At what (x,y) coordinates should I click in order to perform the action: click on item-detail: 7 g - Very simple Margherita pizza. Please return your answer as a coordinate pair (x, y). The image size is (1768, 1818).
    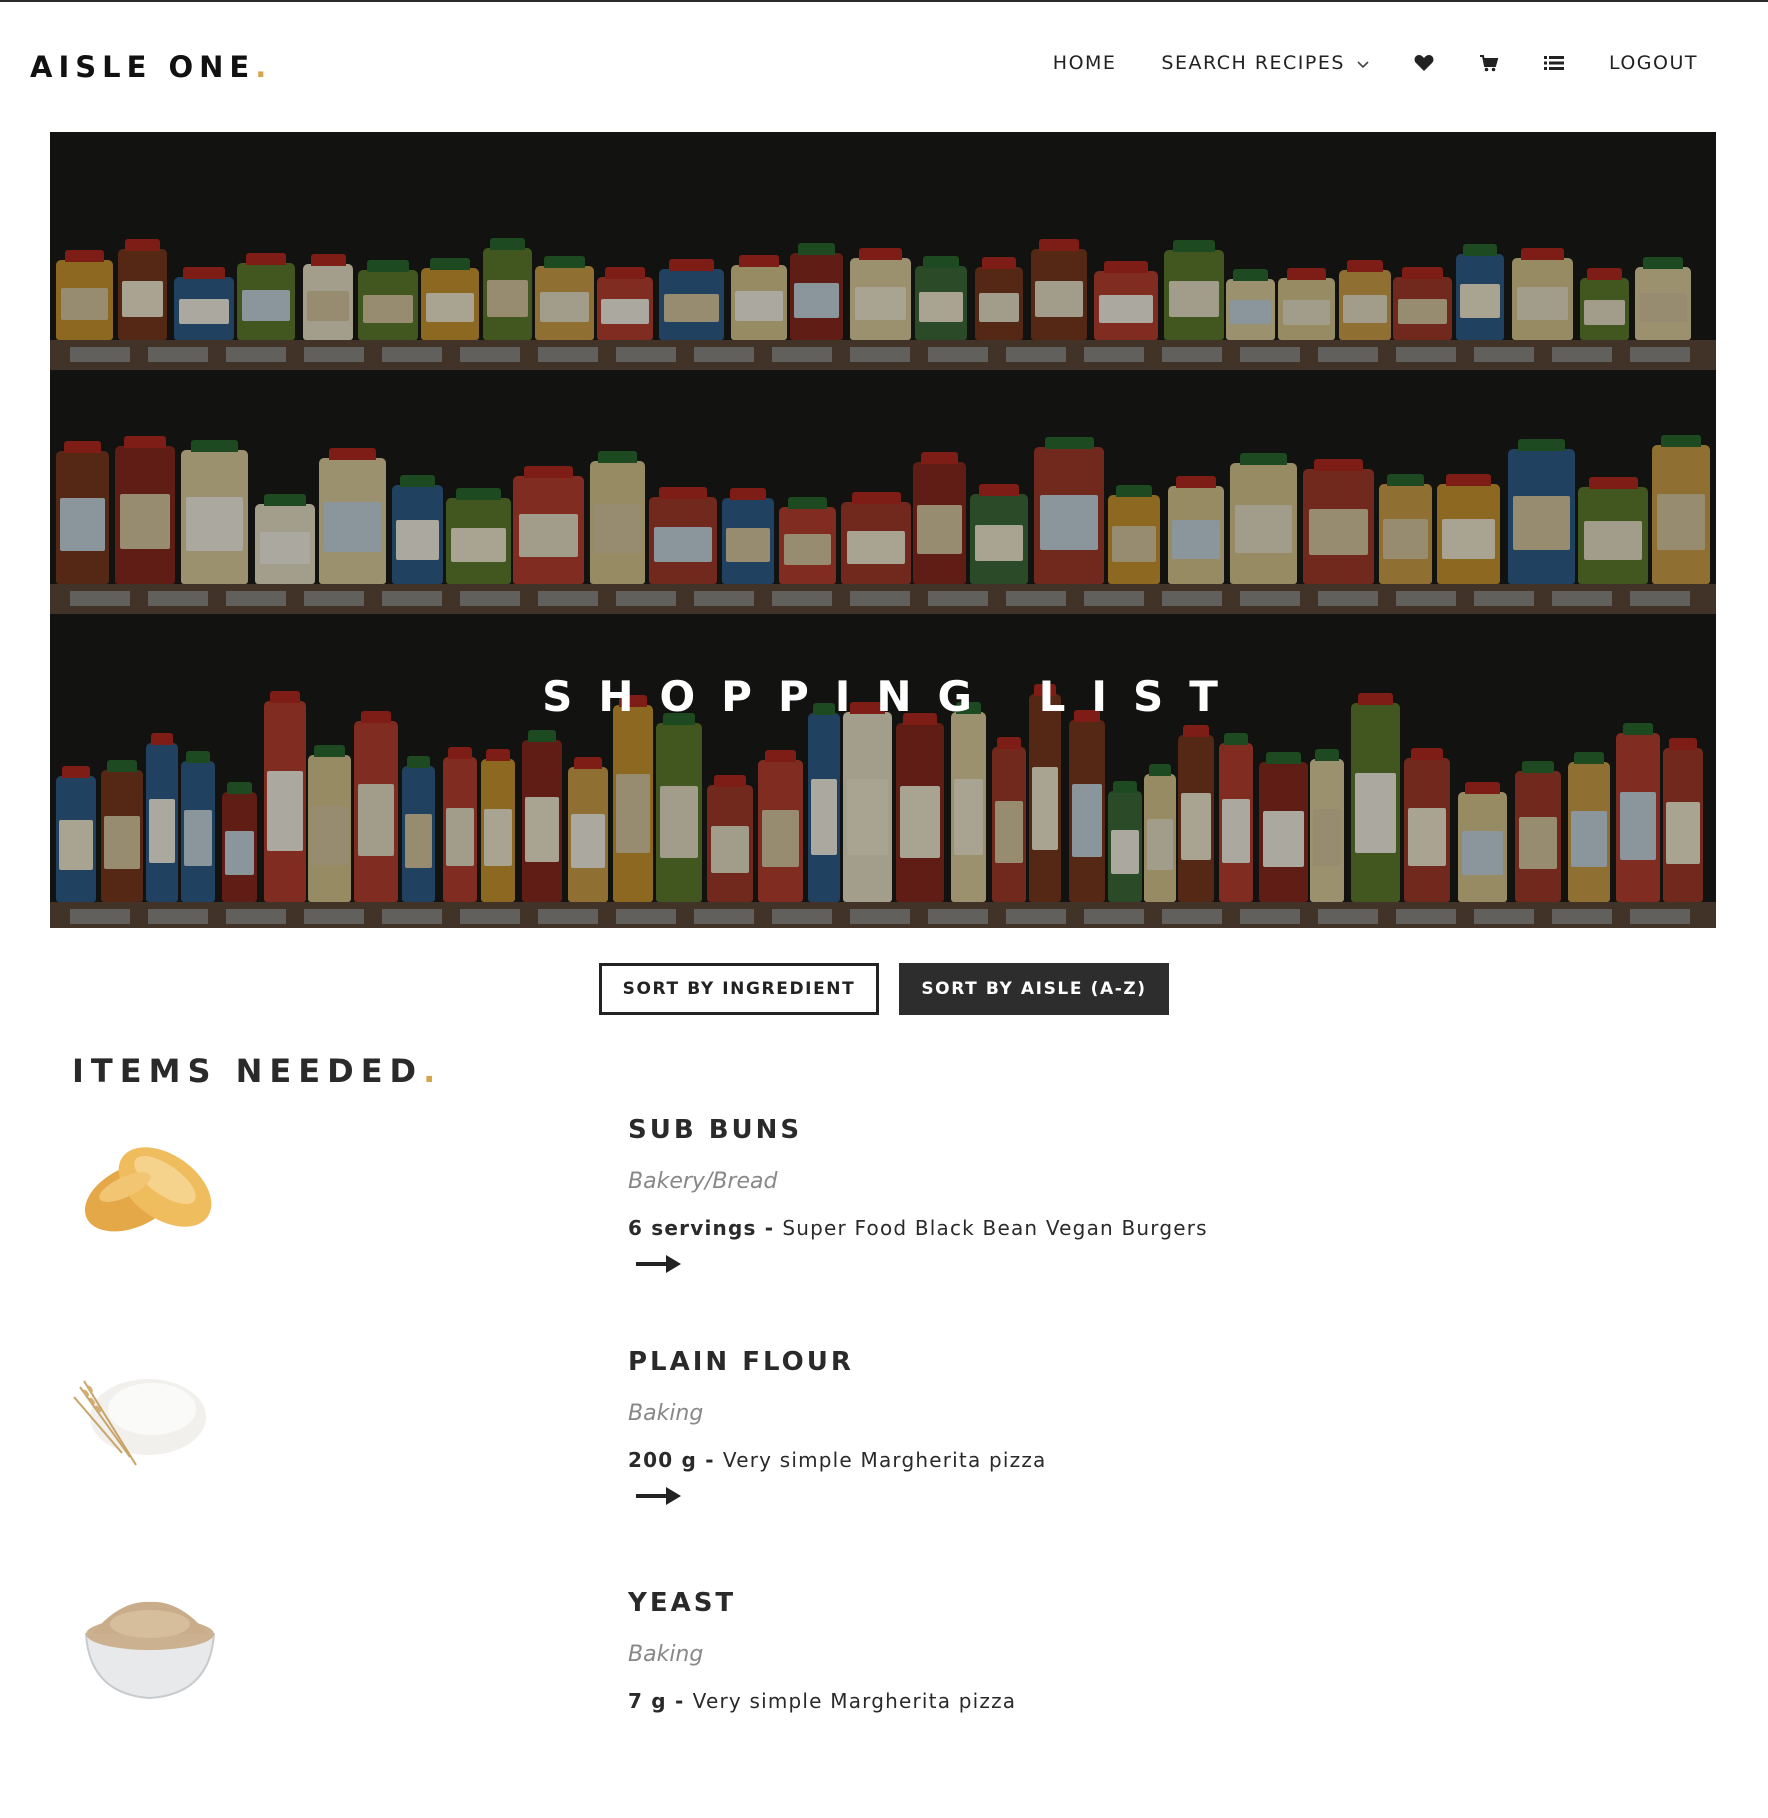
    Looking at the image, I should click on (822, 1701).